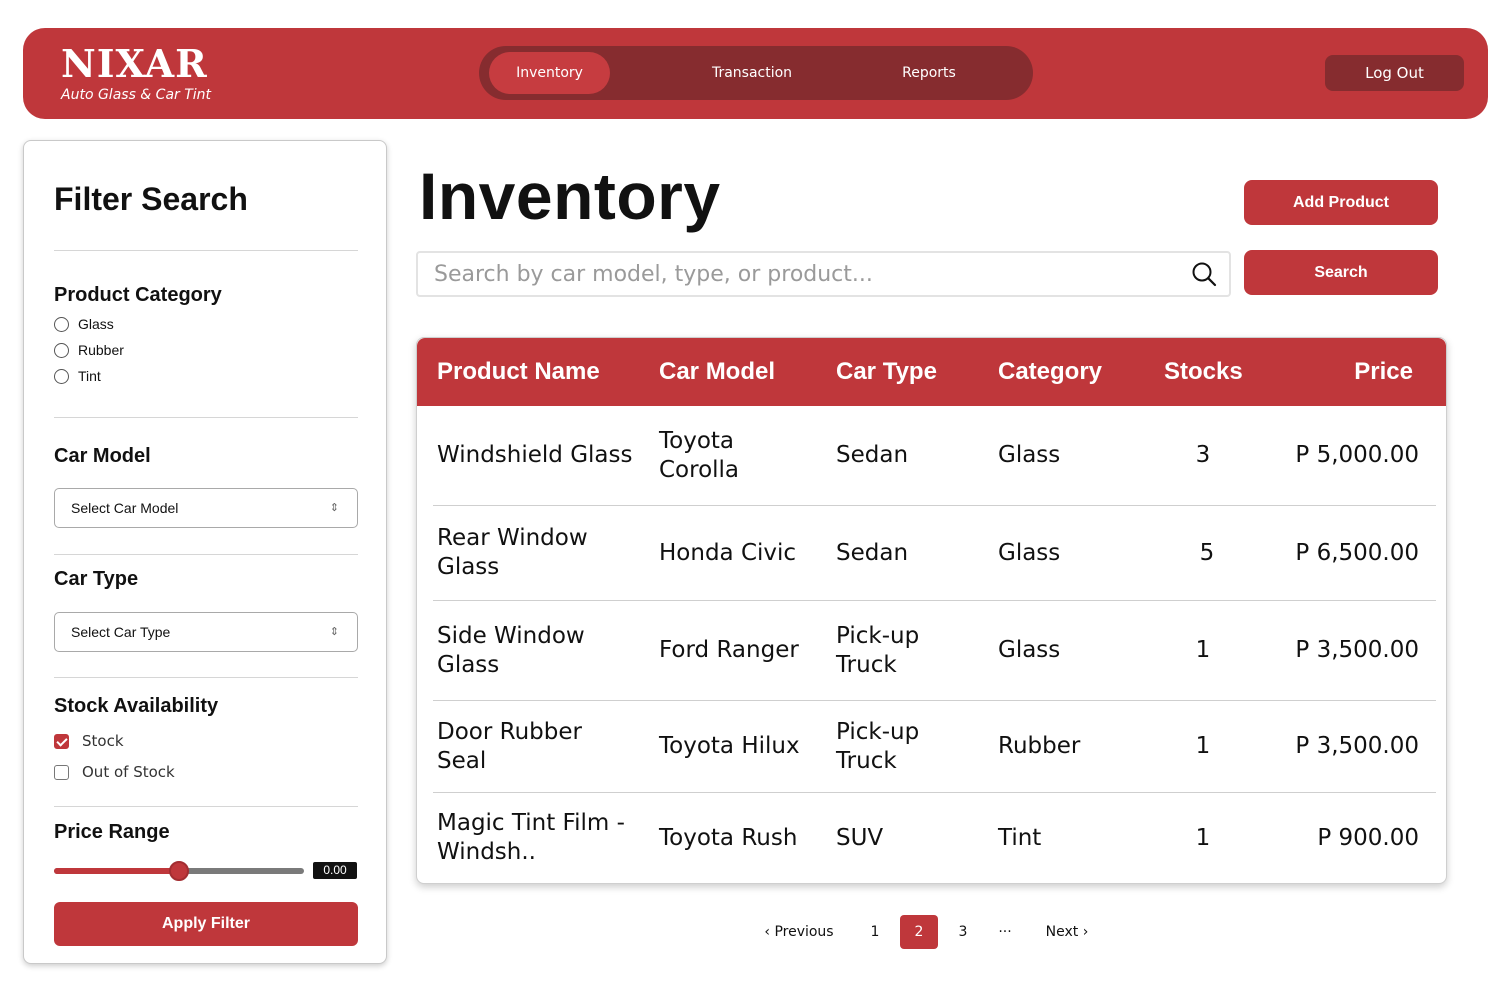 The width and height of the screenshot is (1512, 982). Describe the element at coordinates (112, 832) in the screenshot. I see `price-range-heading: Price Range` at that location.